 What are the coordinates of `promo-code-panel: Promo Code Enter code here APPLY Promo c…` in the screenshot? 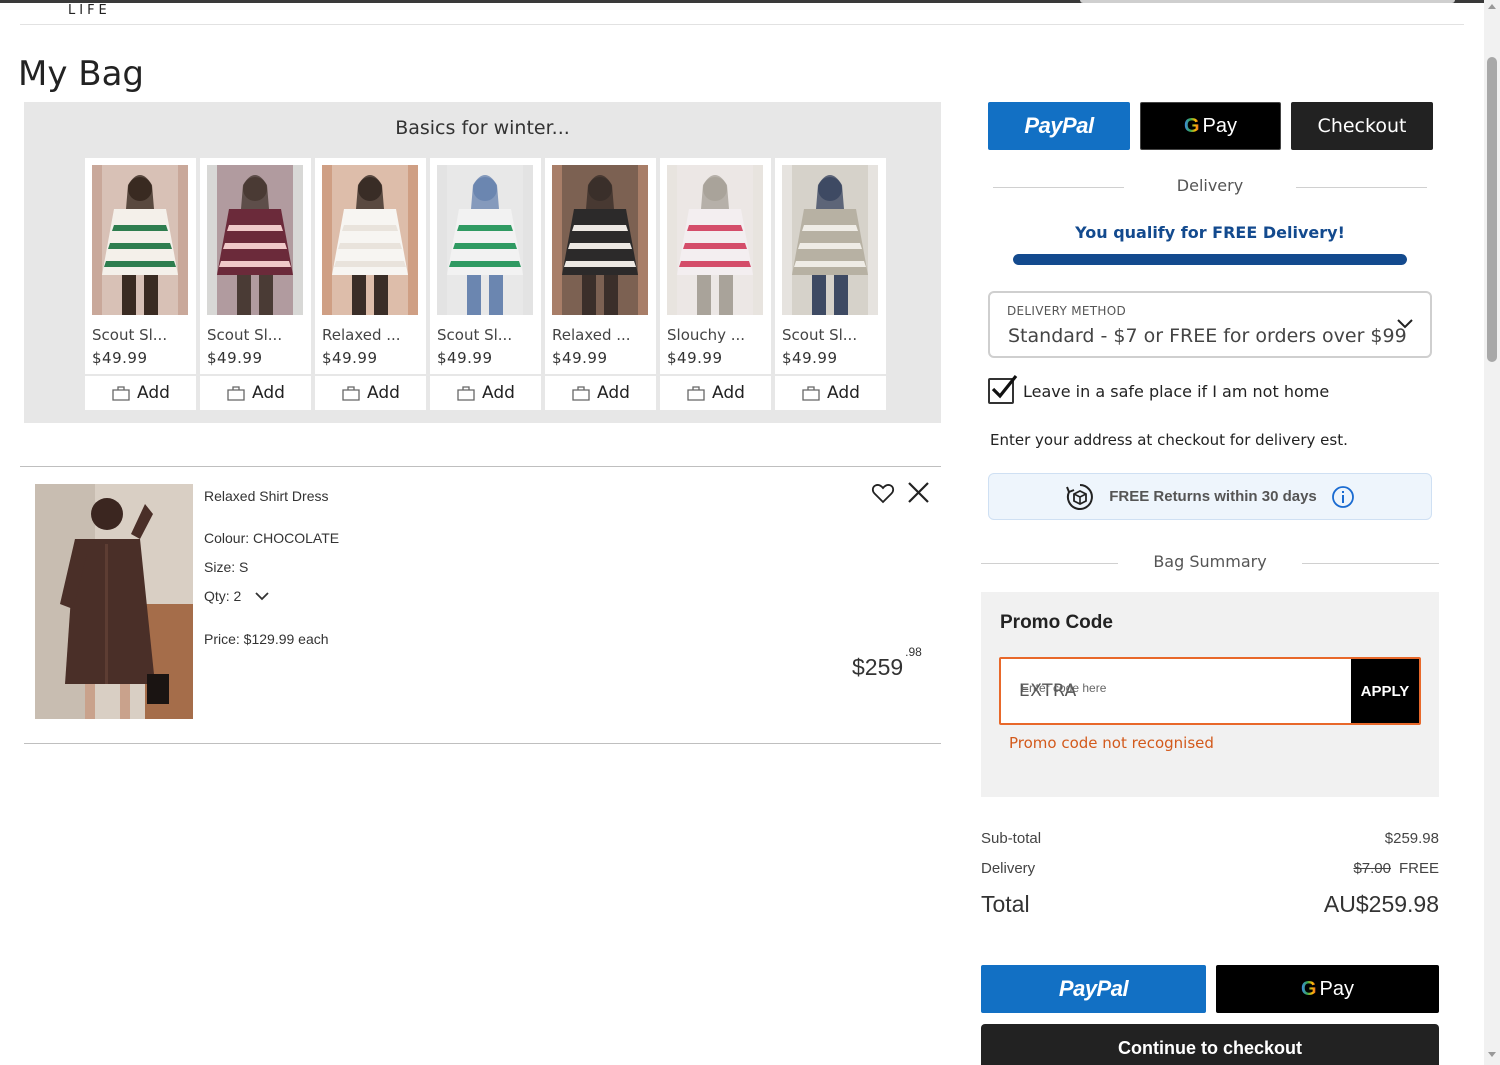 It's located at (1210, 694).